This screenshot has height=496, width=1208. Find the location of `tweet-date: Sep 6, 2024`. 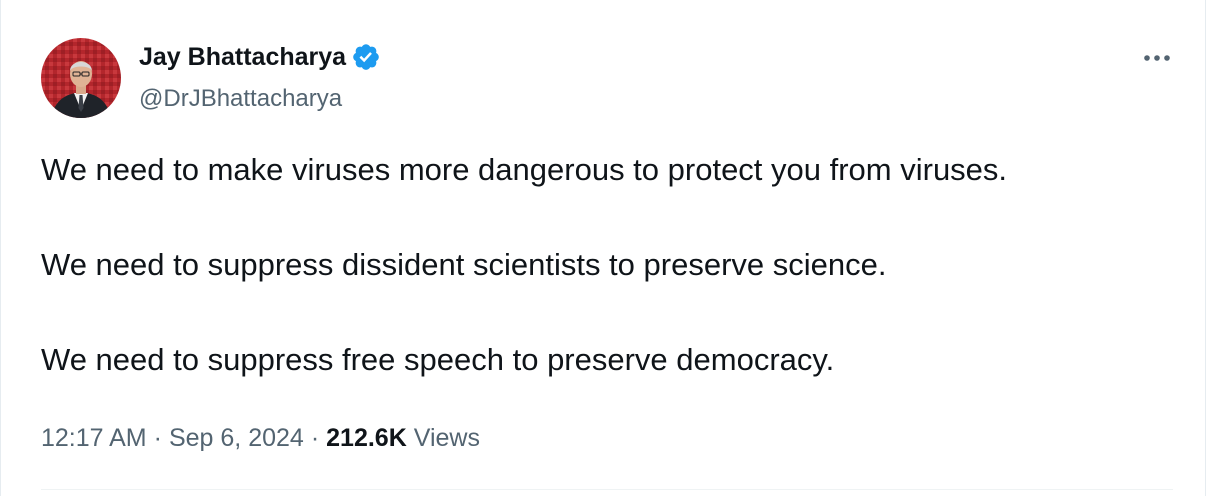

tweet-date: Sep 6, 2024 is located at coordinates (236, 438).